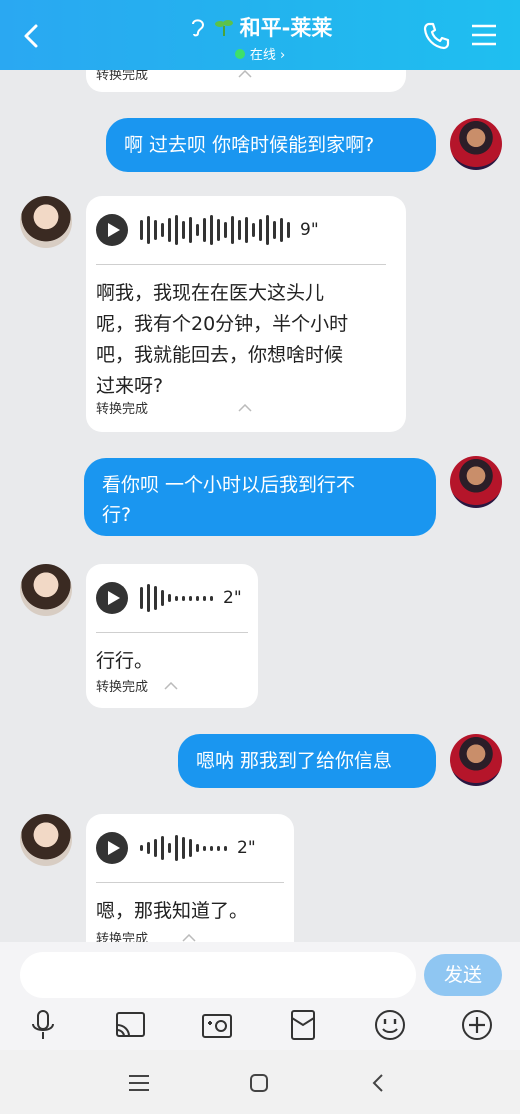  I want to click on voice-transcript: 行行。, so click(125, 661).